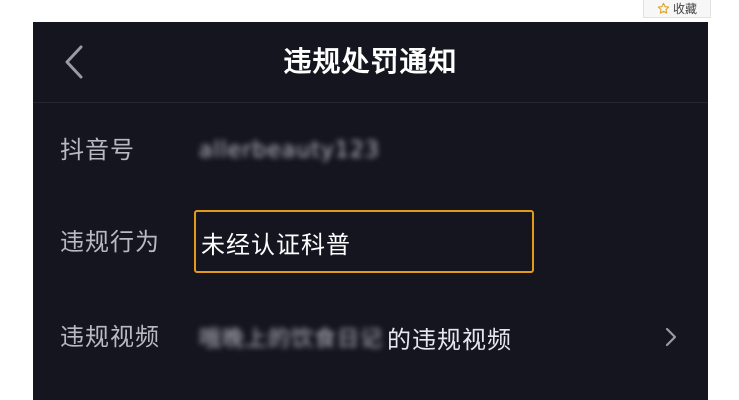 The image size is (739, 400). What do you see at coordinates (110, 242) in the screenshot?
I see `behavior-label: 违规行为` at bounding box center [110, 242].